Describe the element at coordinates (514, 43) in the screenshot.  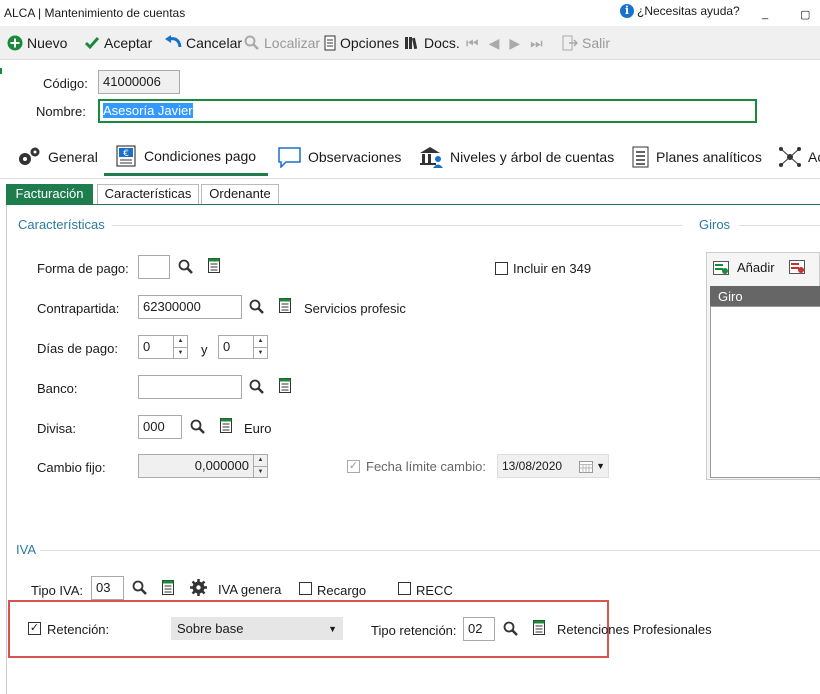
I see `next-record-icon: ▶` at that location.